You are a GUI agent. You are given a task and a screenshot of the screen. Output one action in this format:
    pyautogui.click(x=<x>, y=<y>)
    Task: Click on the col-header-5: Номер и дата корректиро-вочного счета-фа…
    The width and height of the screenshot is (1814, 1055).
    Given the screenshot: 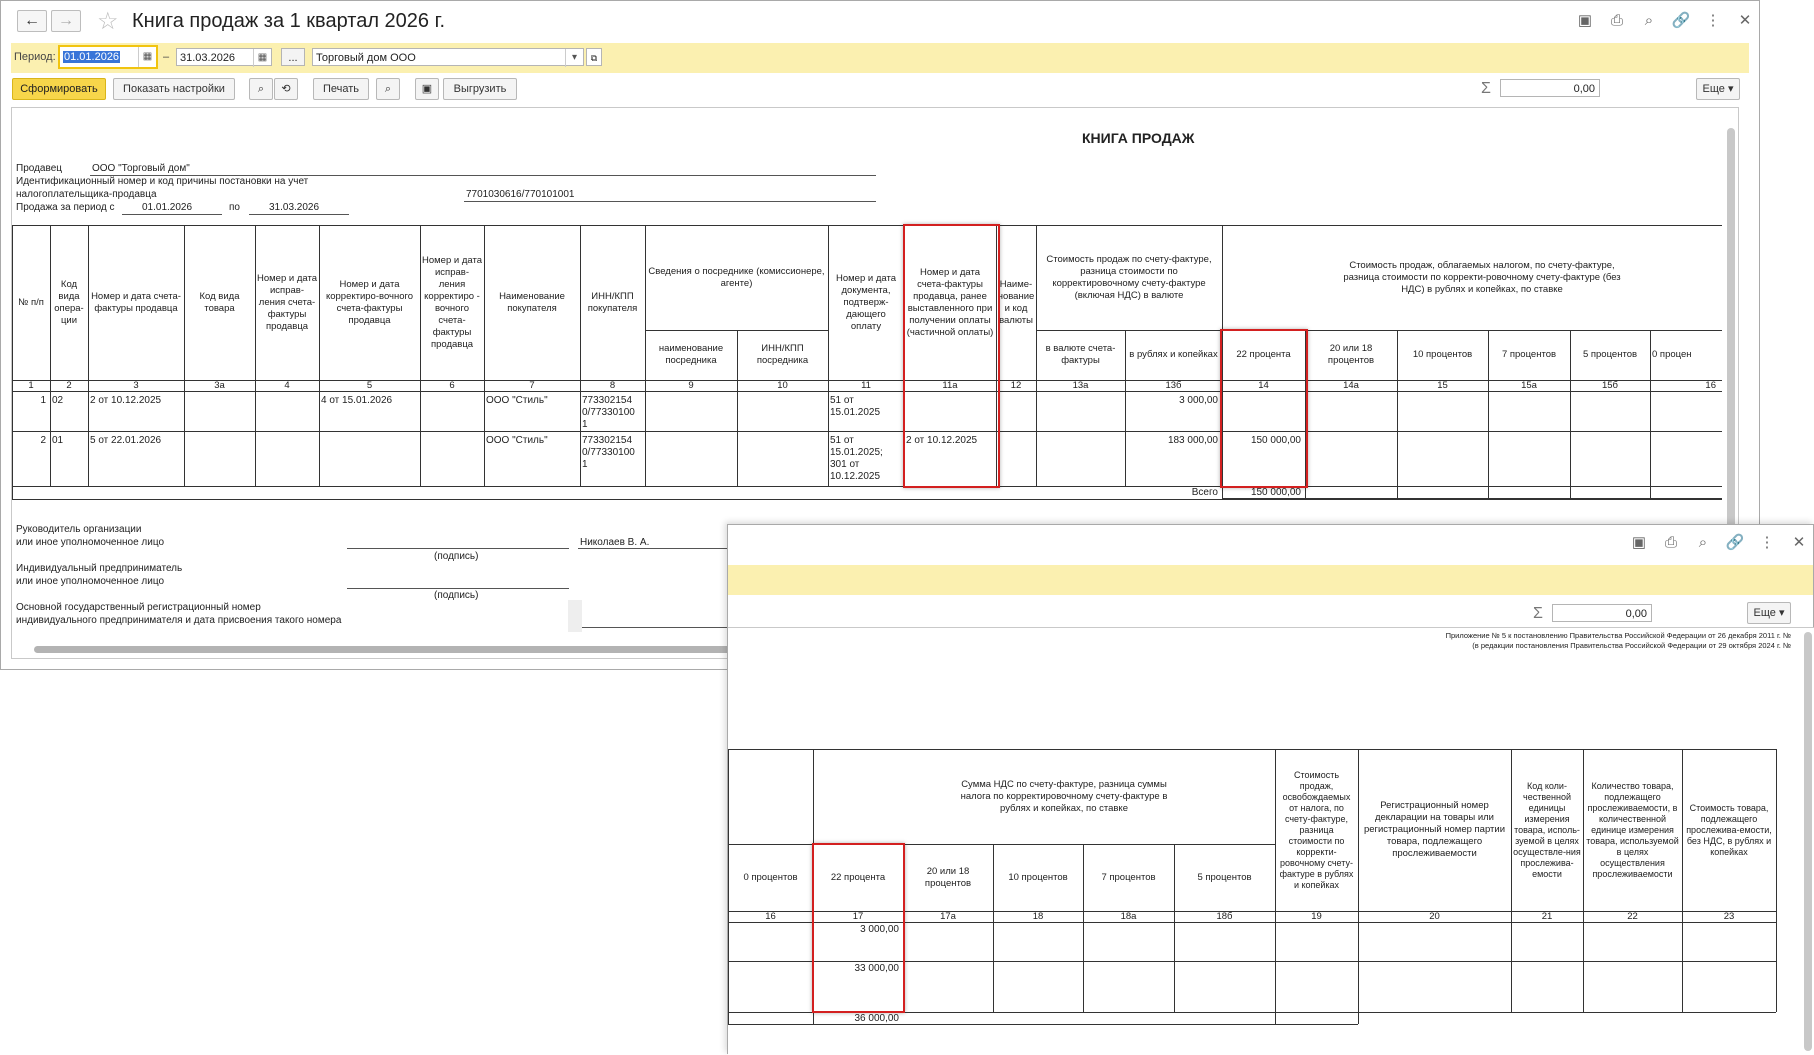 What is the action you would take?
    pyautogui.click(x=369, y=302)
    